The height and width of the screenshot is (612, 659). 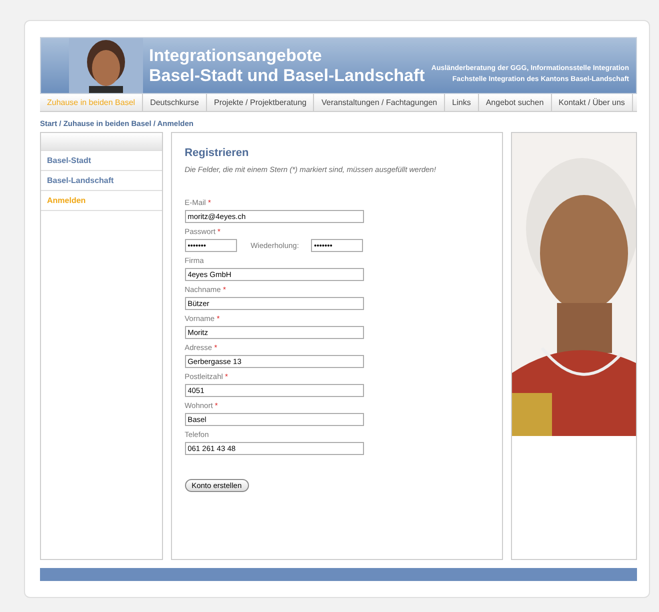 I want to click on nav-tab: Kontakt / Über uns, so click(x=592, y=102).